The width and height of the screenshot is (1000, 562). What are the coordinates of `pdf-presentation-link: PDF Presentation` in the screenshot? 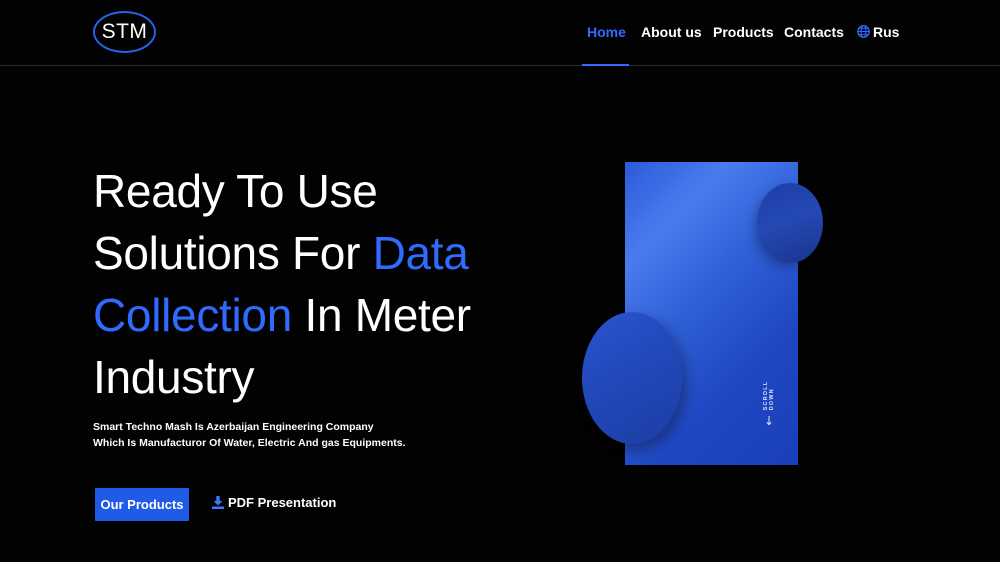 It's located at (274, 502).